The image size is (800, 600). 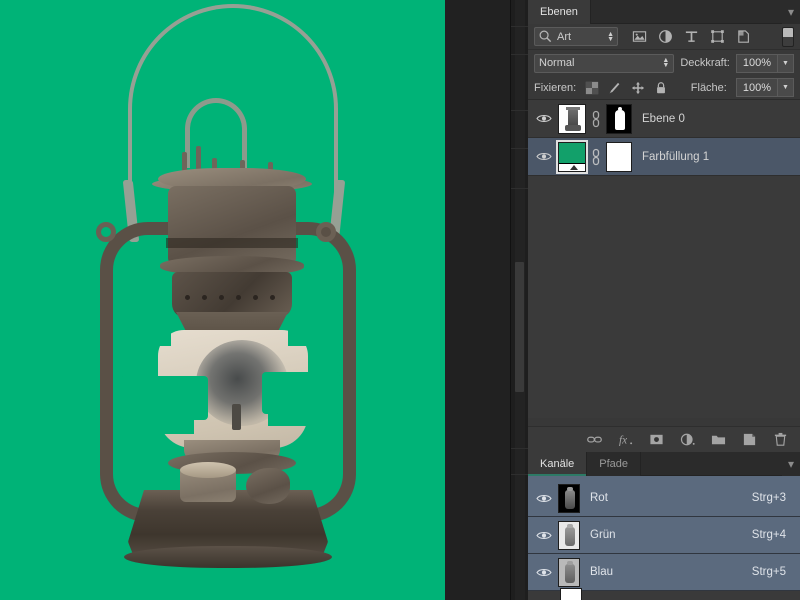 I want to click on lantern-wick, so click(x=236, y=417).